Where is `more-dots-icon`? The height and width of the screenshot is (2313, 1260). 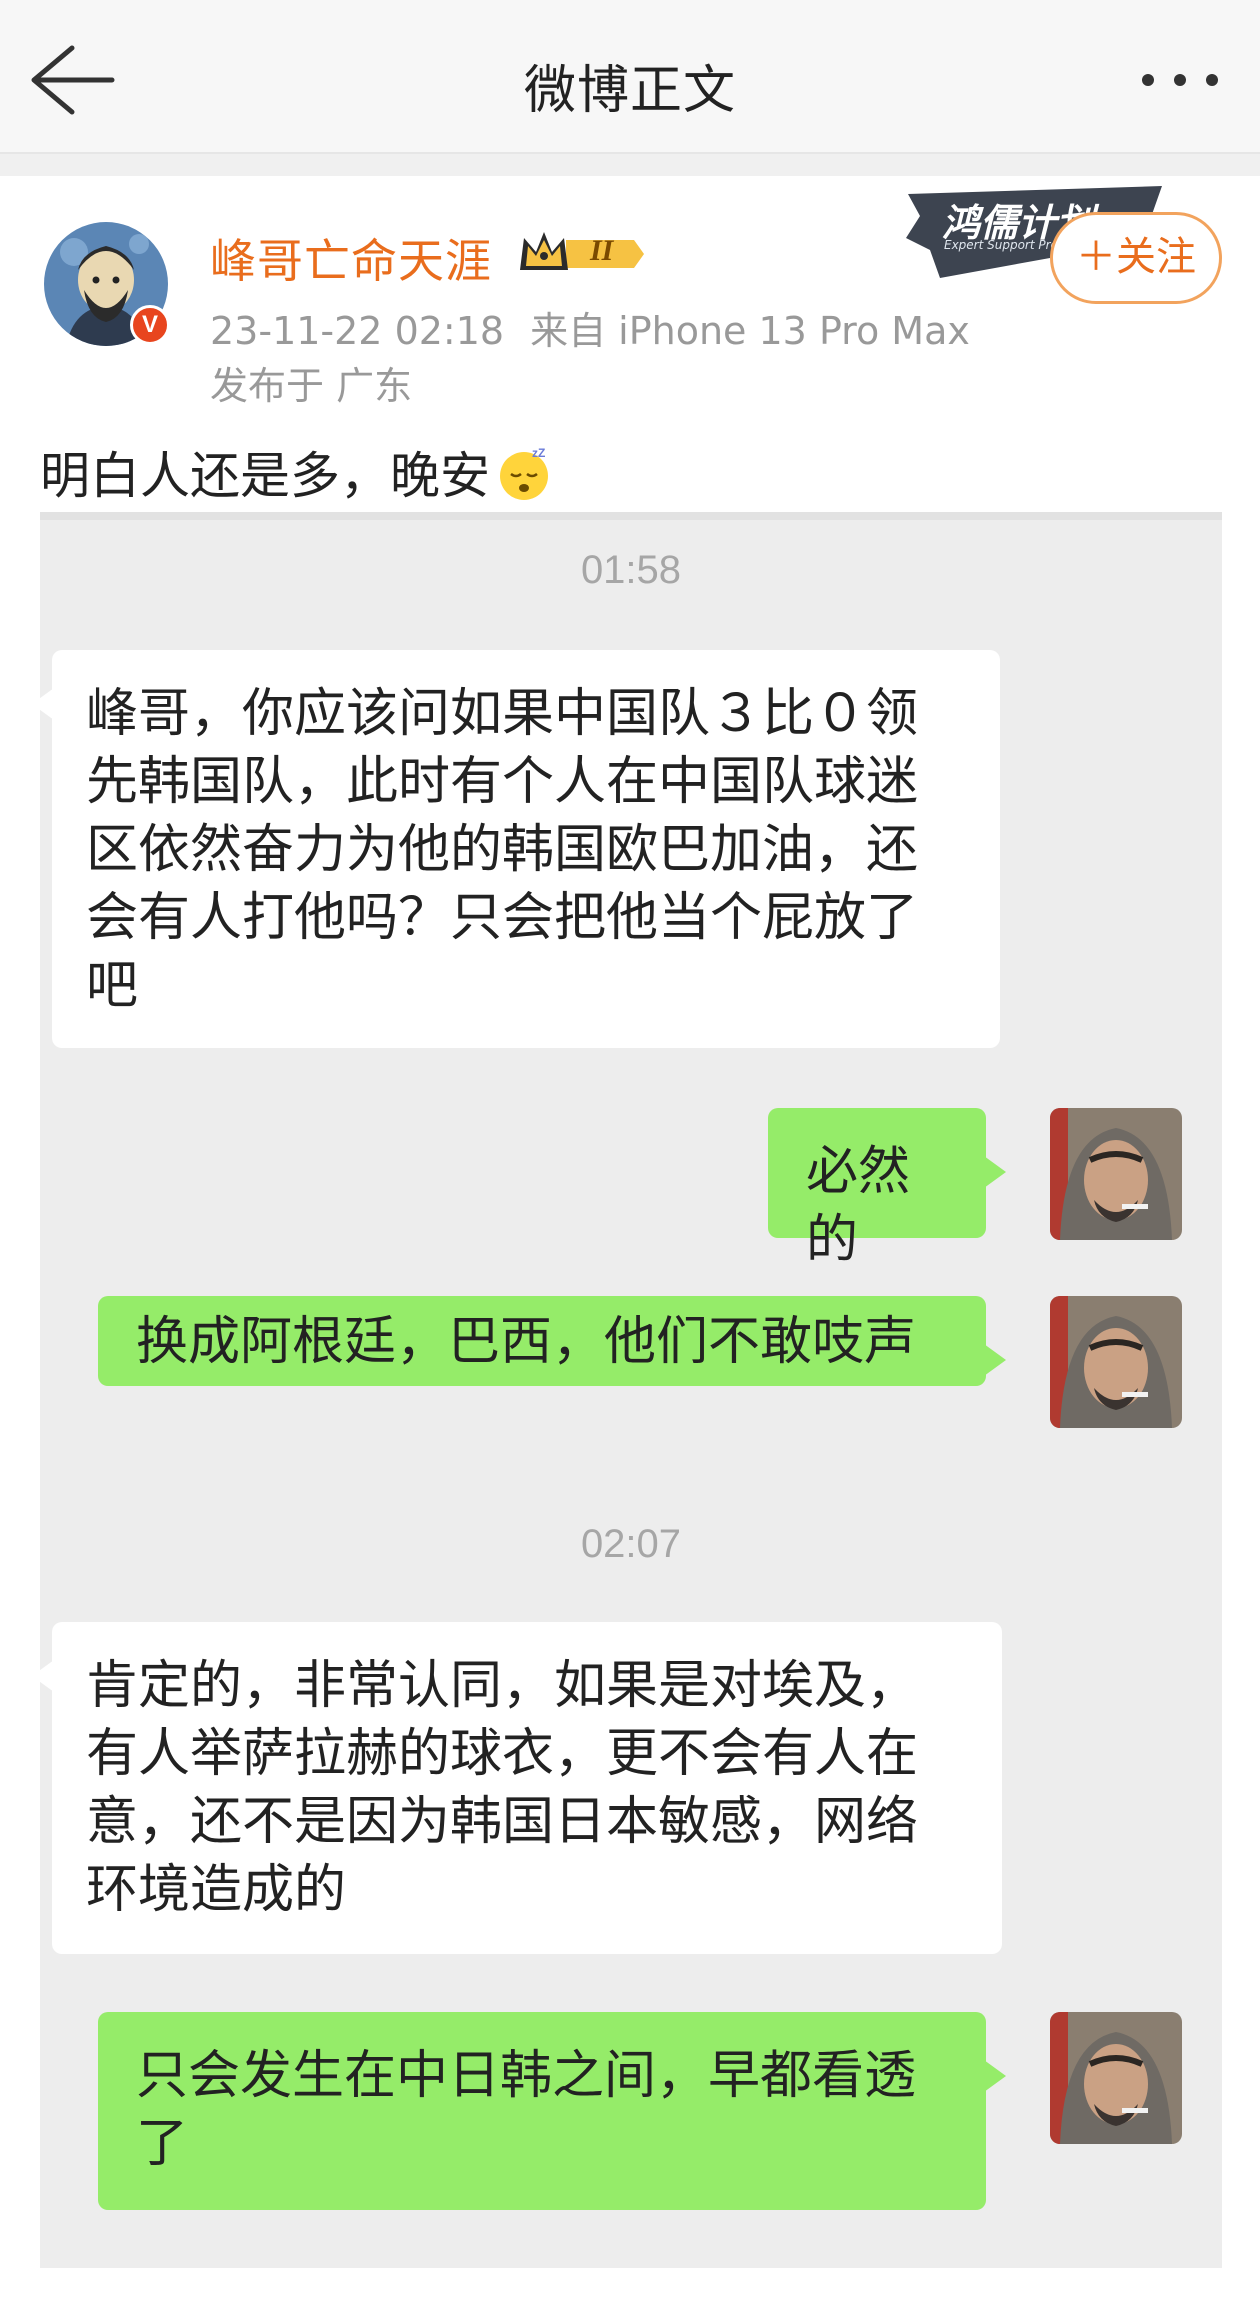
more-dots-icon is located at coordinates (1180, 80).